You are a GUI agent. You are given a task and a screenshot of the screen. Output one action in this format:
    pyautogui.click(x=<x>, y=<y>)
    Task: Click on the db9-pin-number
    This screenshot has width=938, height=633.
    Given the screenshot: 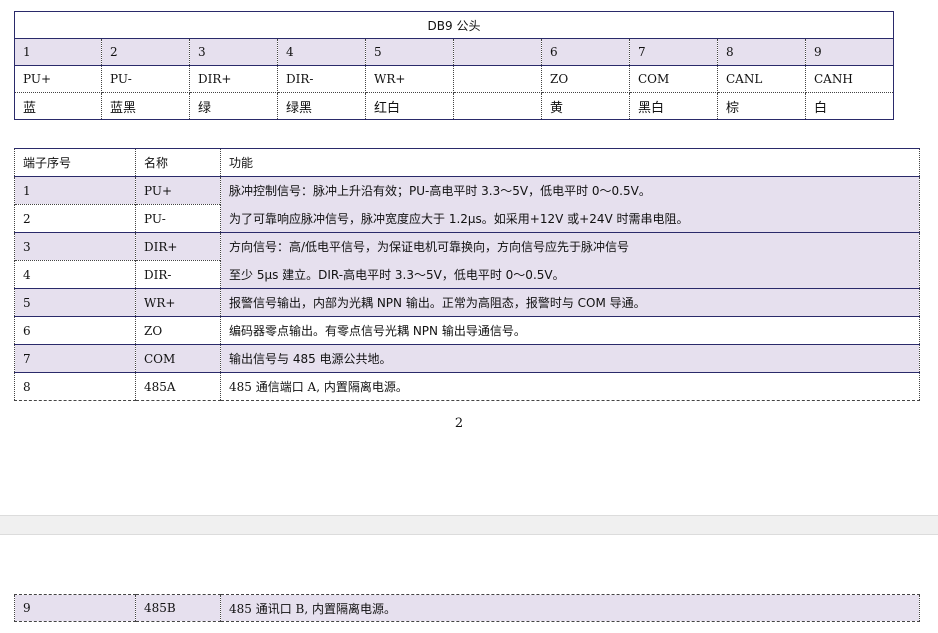 What is the action you would take?
    pyautogui.click(x=497, y=52)
    